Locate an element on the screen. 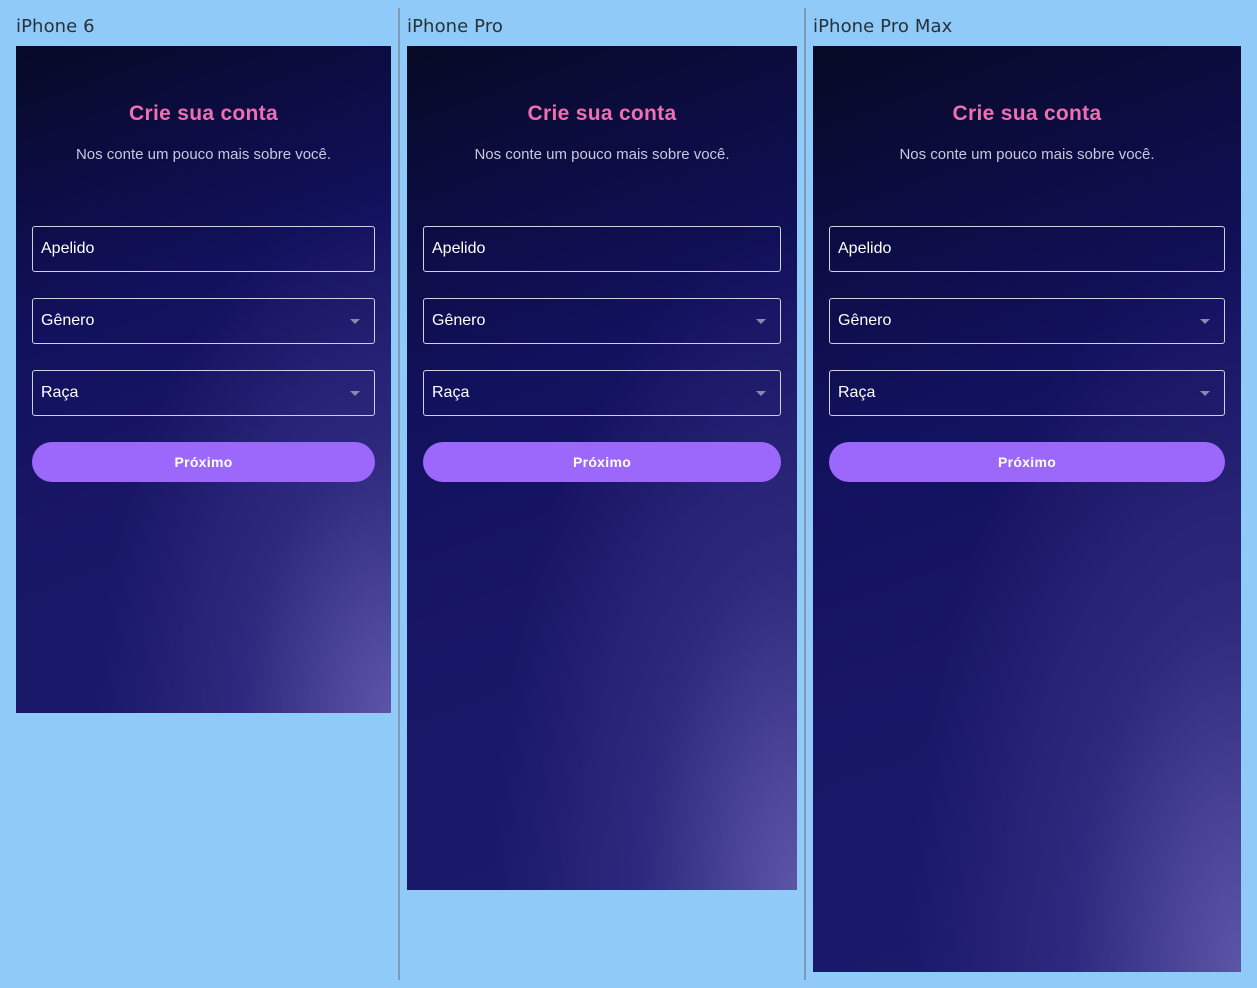 This screenshot has width=1257, height=988. device-label: iPhone Pro is located at coordinates (455, 26).